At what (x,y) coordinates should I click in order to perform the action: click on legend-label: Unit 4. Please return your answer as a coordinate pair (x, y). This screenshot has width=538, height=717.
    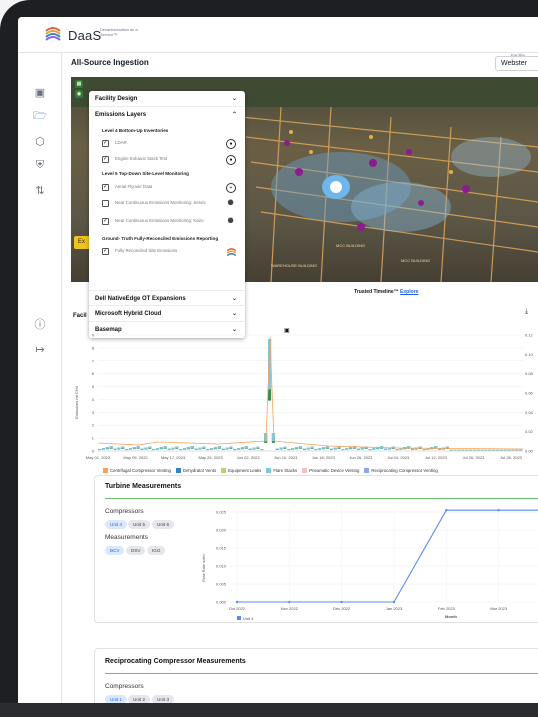
    Looking at the image, I should click on (248, 618).